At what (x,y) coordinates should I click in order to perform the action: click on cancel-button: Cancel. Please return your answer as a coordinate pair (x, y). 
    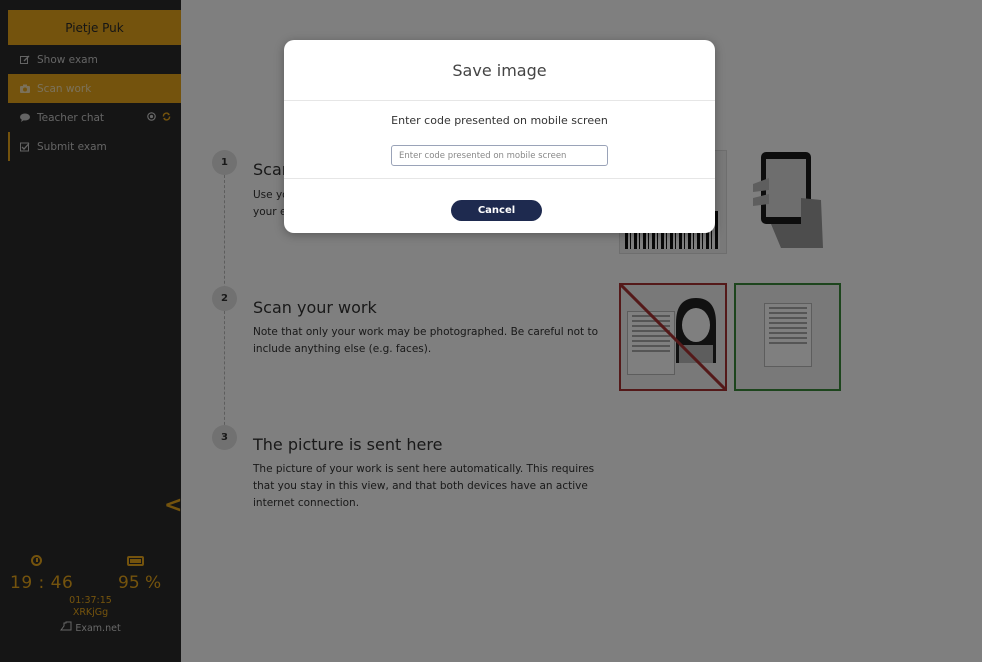
    Looking at the image, I should click on (496, 210).